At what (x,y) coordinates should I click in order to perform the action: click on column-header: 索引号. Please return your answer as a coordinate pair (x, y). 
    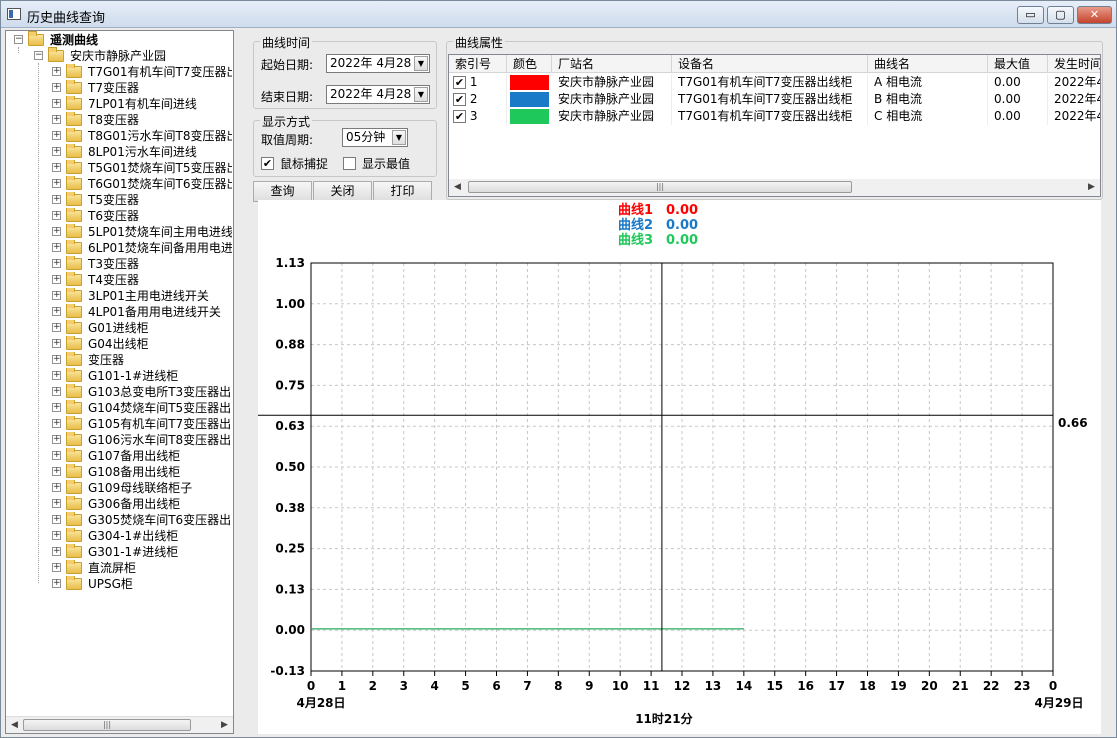
    Looking at the image, I should click on (478, 64).